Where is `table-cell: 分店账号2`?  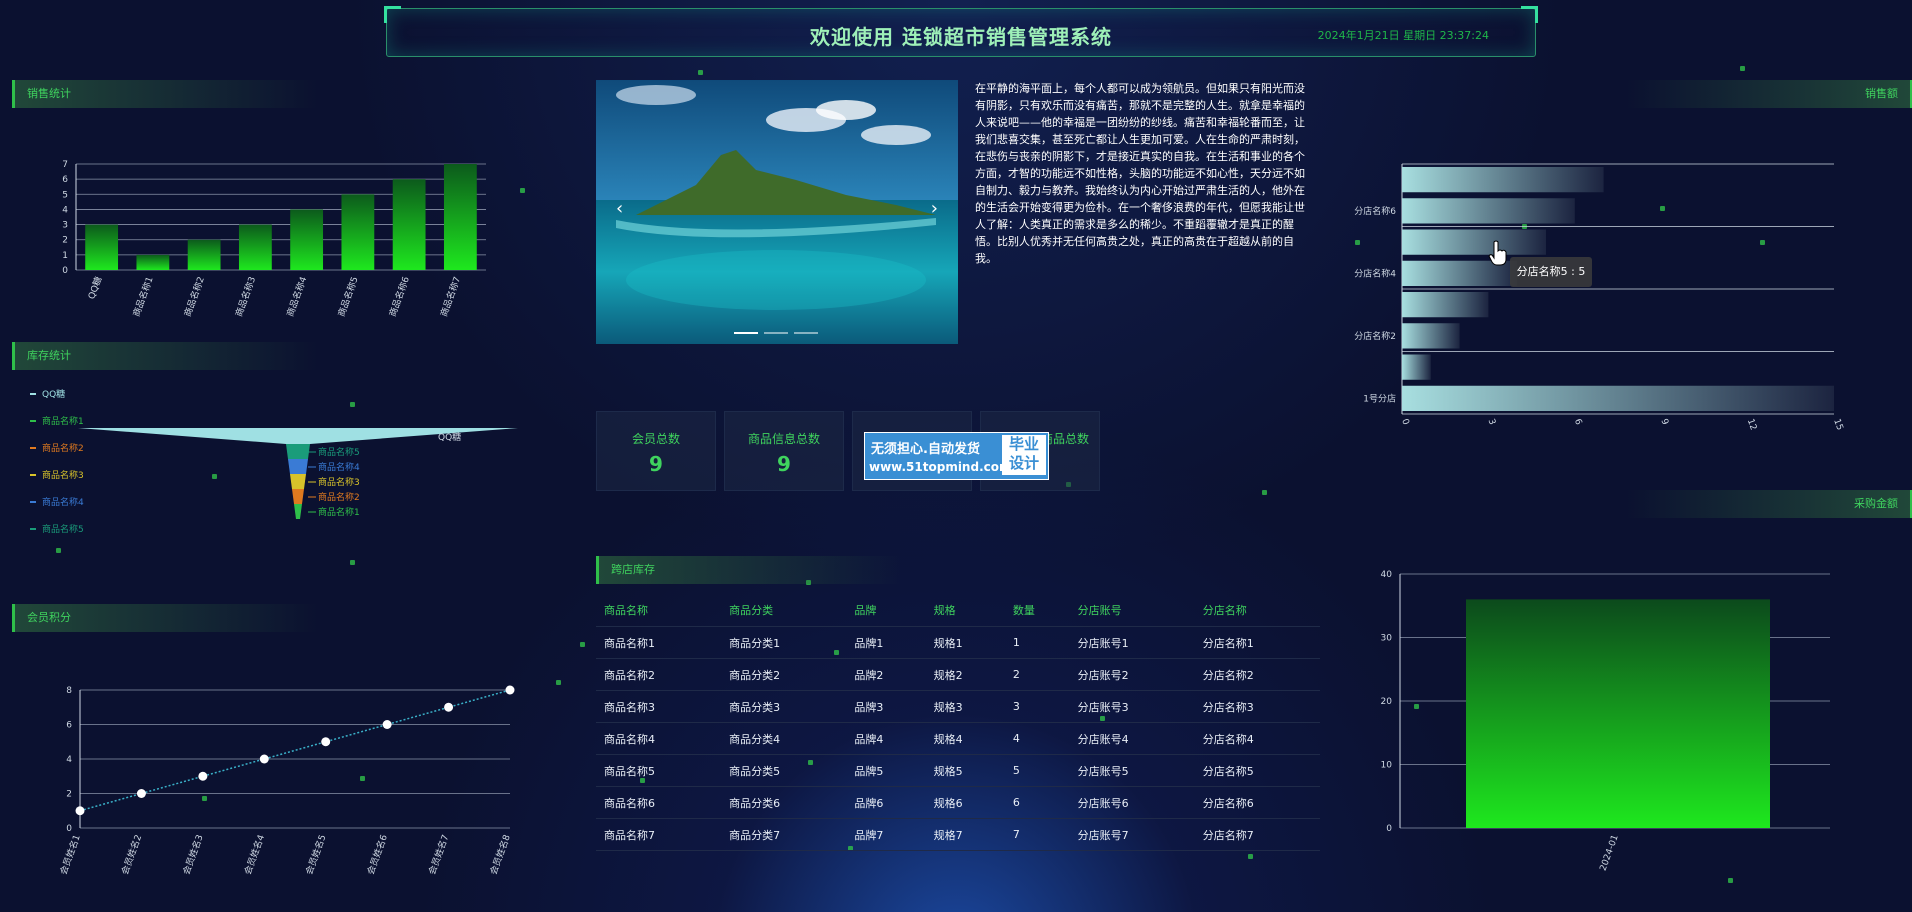
table-cell: 分店账号2 is located at coordinates (1132, 674).